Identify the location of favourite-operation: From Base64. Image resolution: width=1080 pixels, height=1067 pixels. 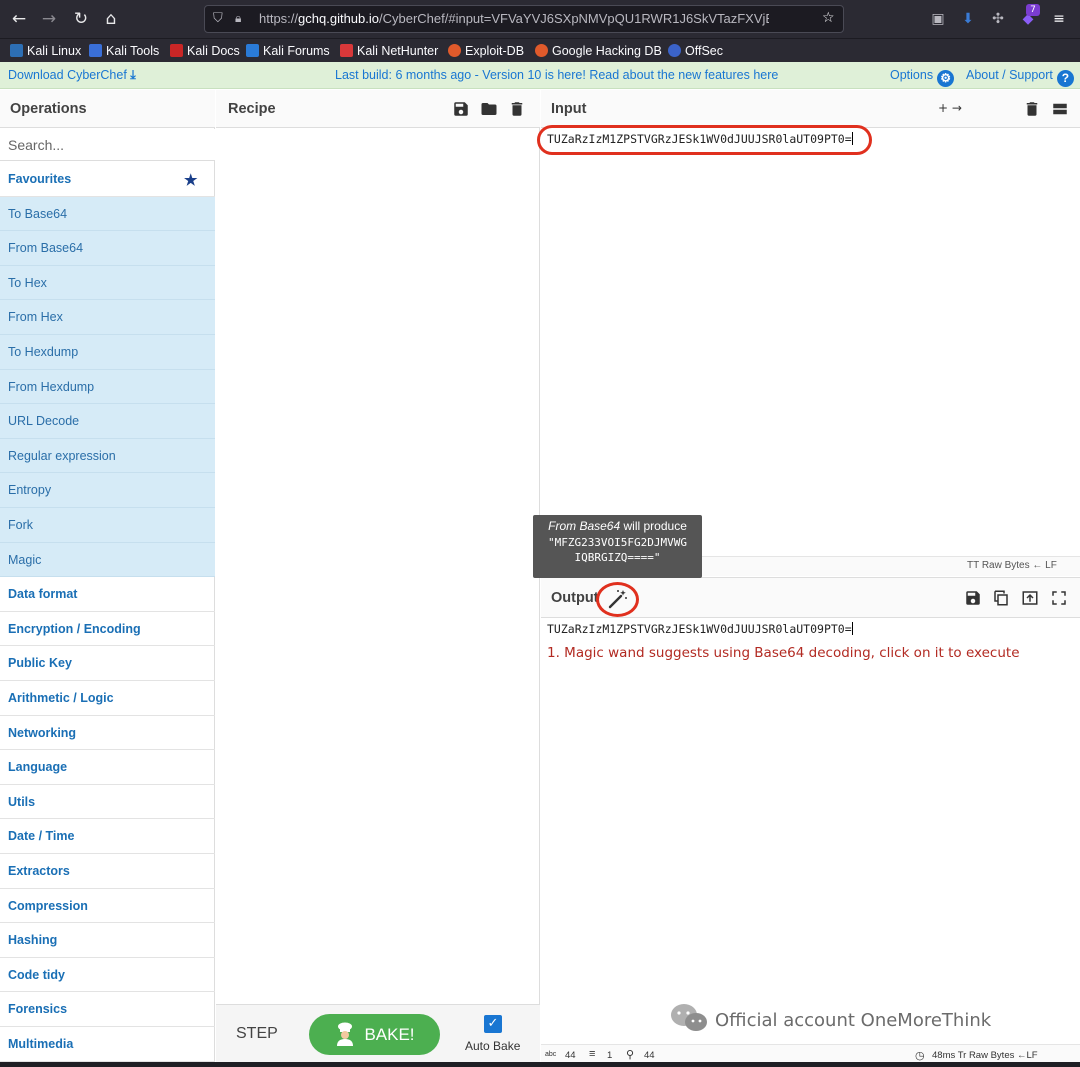
(107, 248).